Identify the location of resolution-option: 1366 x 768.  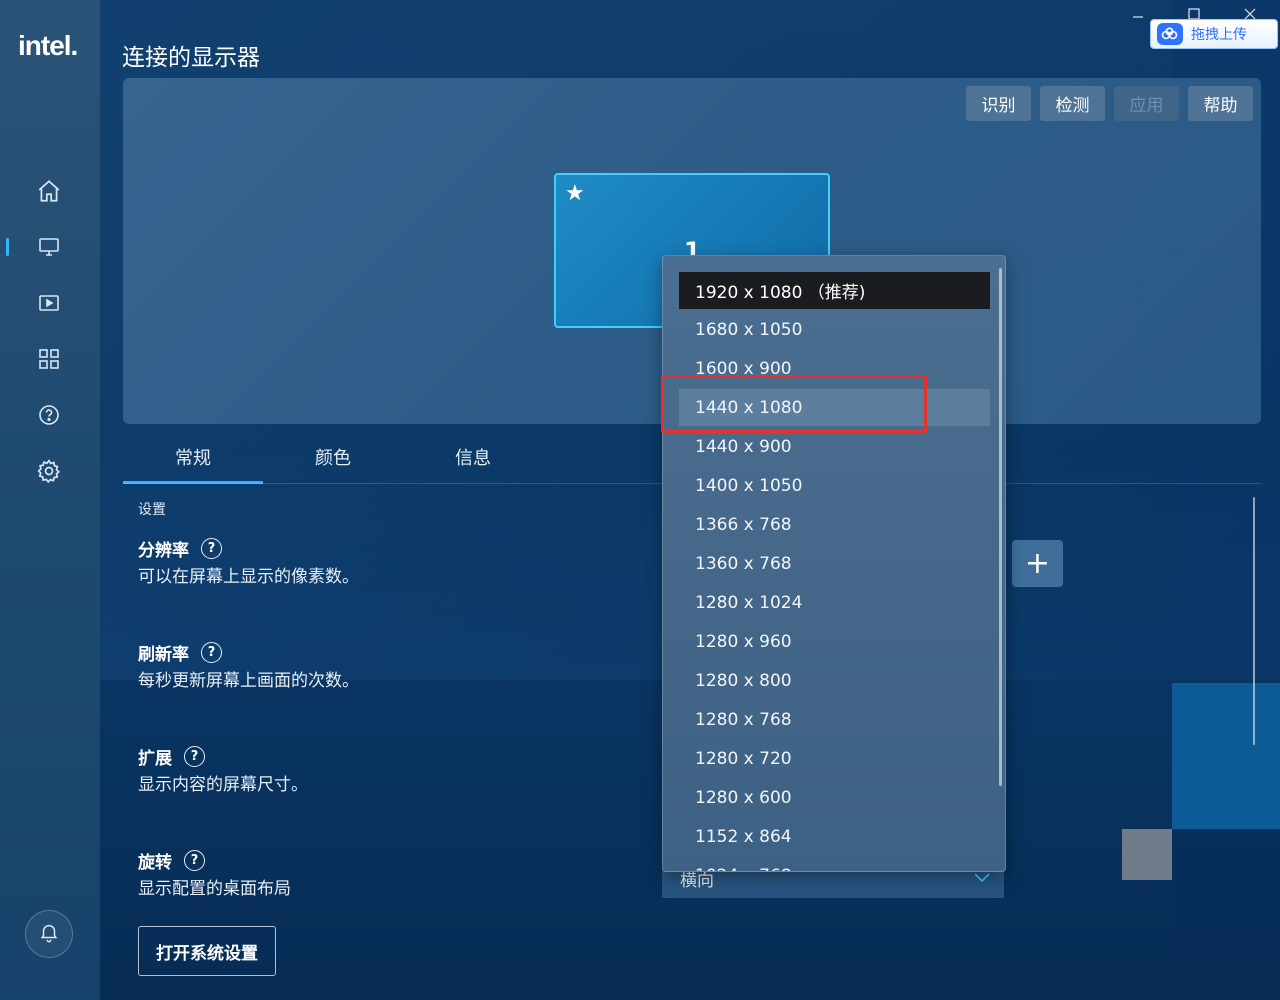
(834, 524).